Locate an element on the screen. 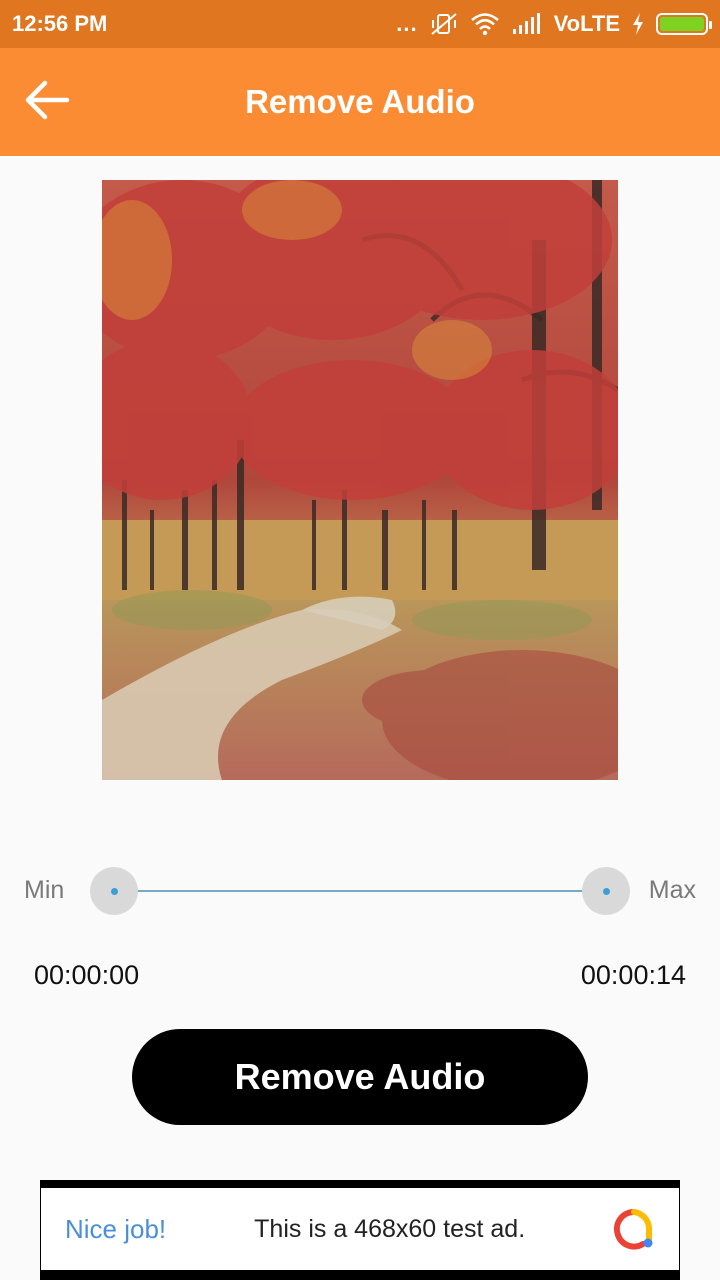  network-type: VoLTE is located at coordinates (586, 23).